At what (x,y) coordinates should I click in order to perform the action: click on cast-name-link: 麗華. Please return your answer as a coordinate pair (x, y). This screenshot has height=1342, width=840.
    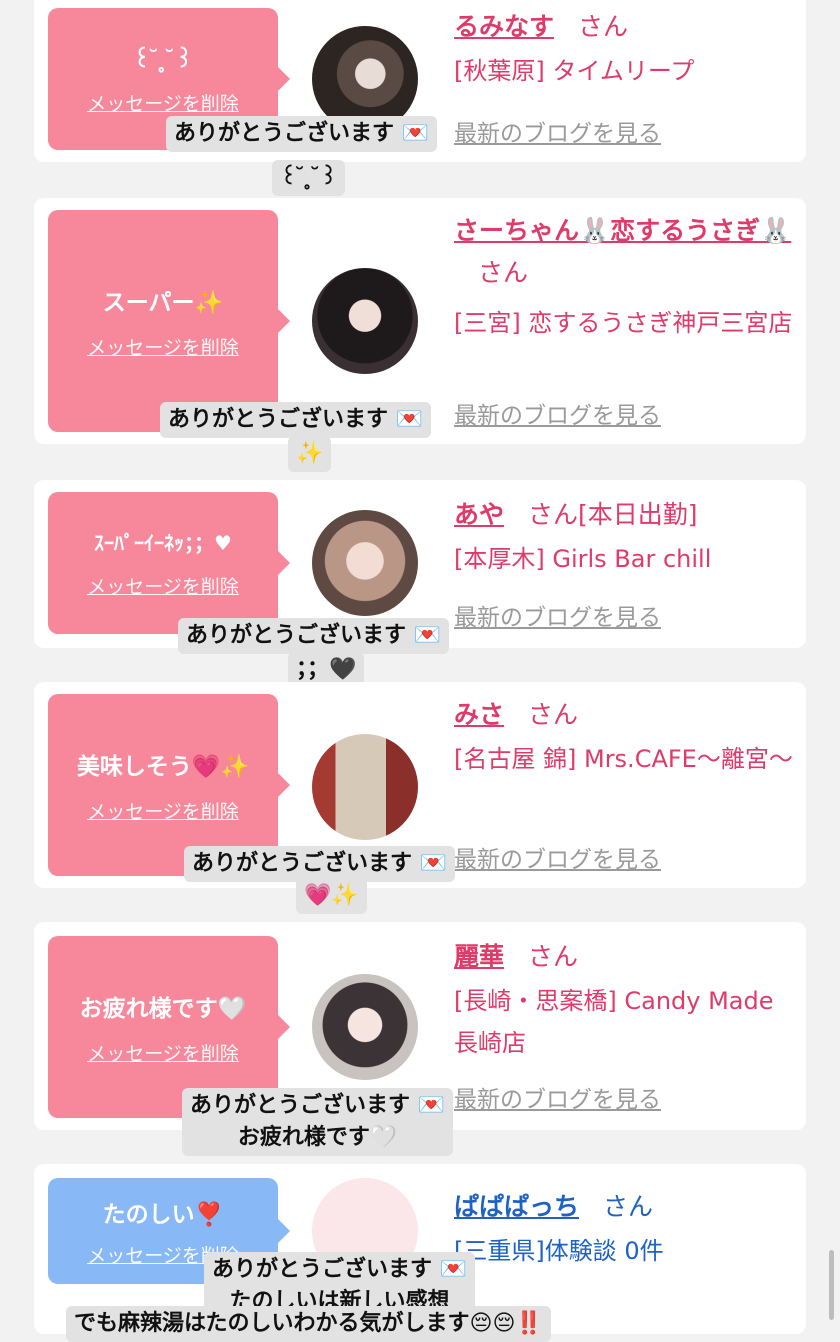
    Looking at the image, I should click on (479, 956).